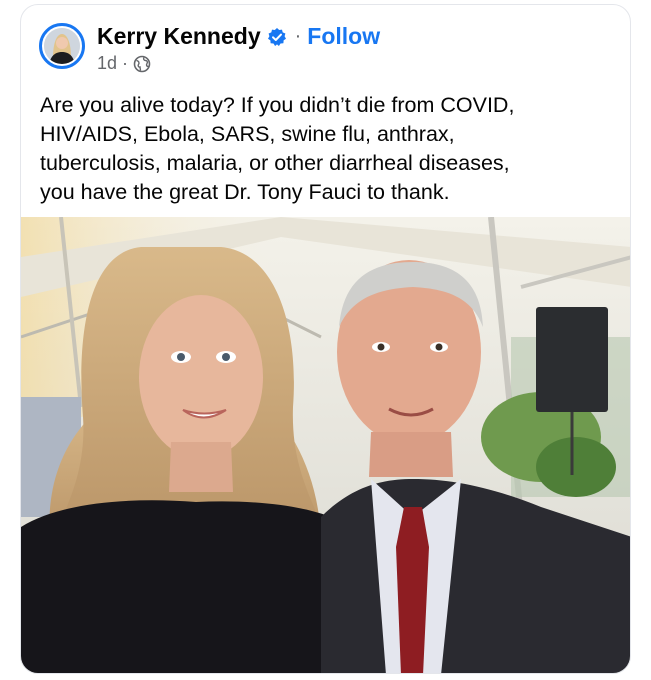  I want to click on avatar-icon, so click(62, 46).